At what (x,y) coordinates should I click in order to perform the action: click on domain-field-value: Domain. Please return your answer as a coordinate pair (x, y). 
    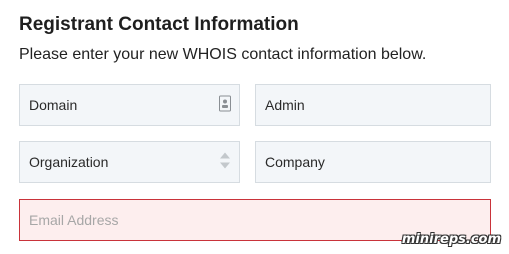
    Looking at the image, I should click on (53, 105).